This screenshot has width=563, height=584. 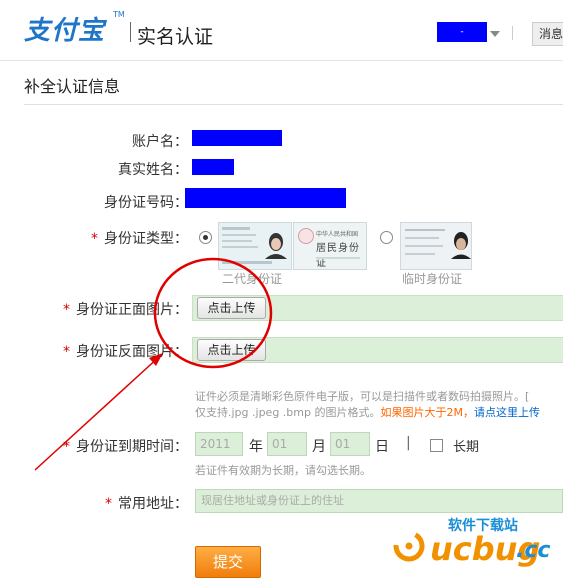 I want to click on long-term-checkbox, so click(x=436, y=445).